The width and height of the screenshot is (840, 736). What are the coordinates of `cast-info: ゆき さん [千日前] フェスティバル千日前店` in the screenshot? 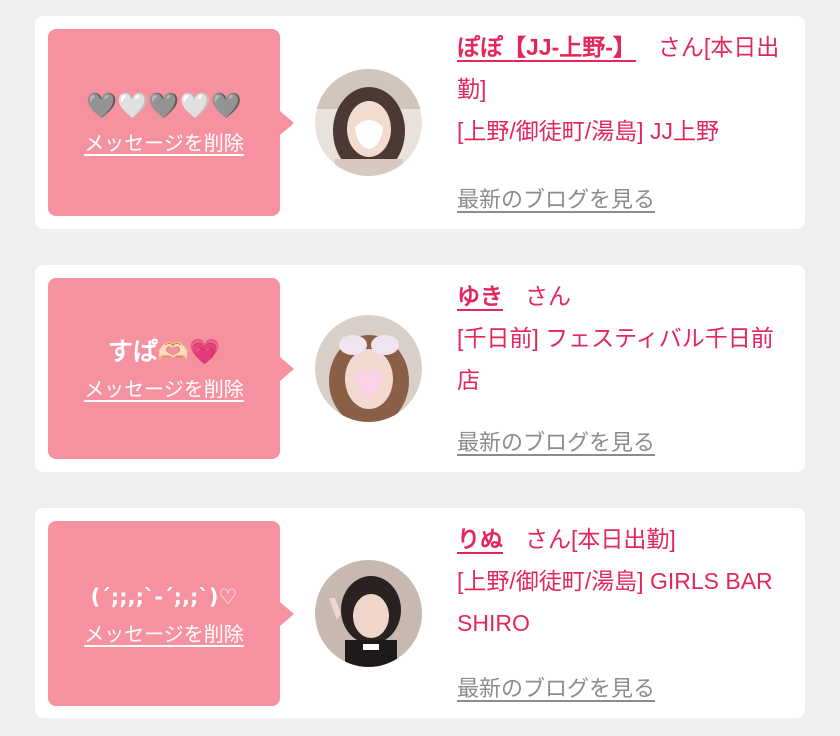 It's located at (624, 338).